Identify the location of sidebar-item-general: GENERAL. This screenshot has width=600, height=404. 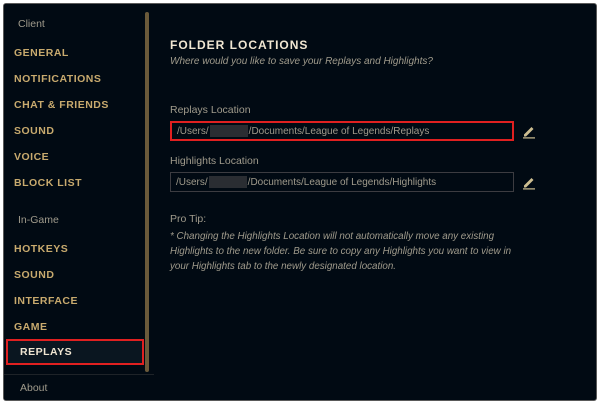
(41, 53).